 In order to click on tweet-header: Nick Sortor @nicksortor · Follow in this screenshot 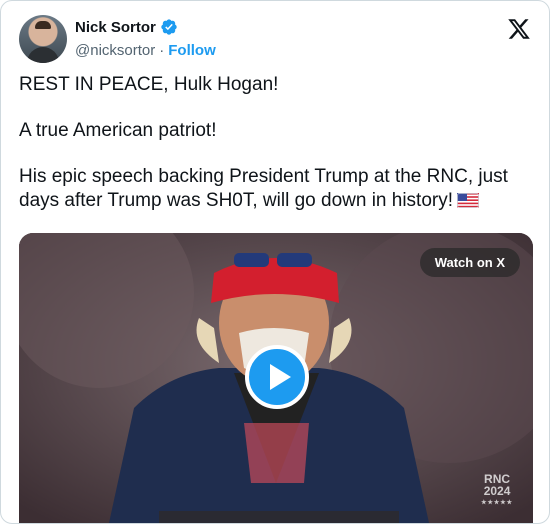, I will do `click(275, 39)`.